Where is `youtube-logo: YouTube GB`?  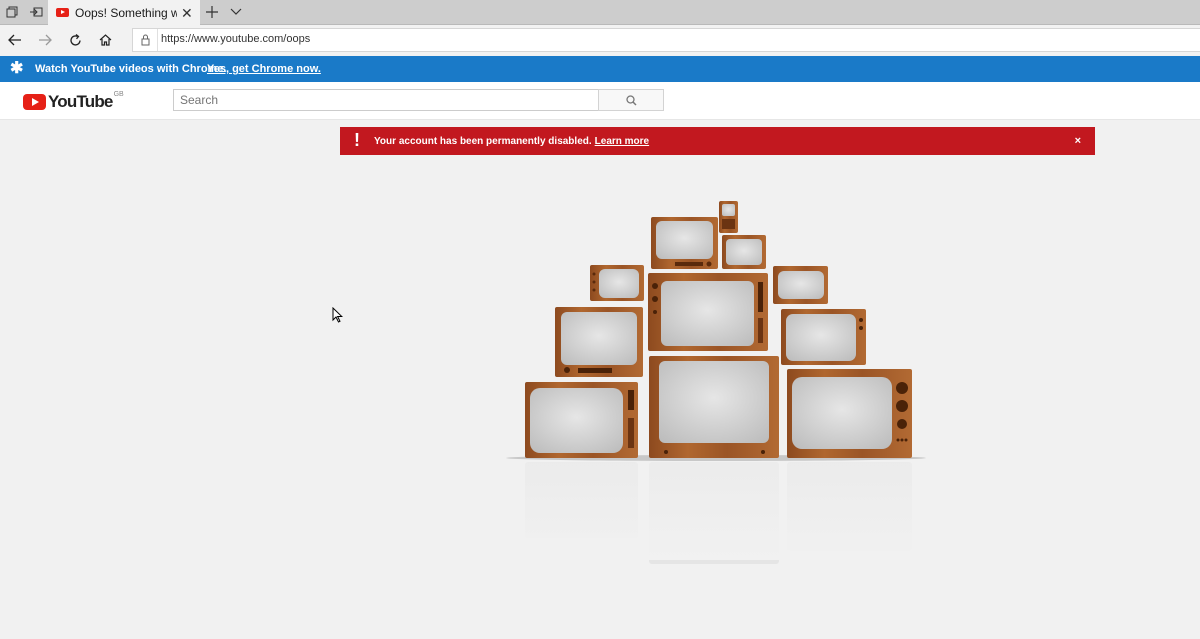
youtube-logo: YouTube GB is located at coordinates (73, 101).